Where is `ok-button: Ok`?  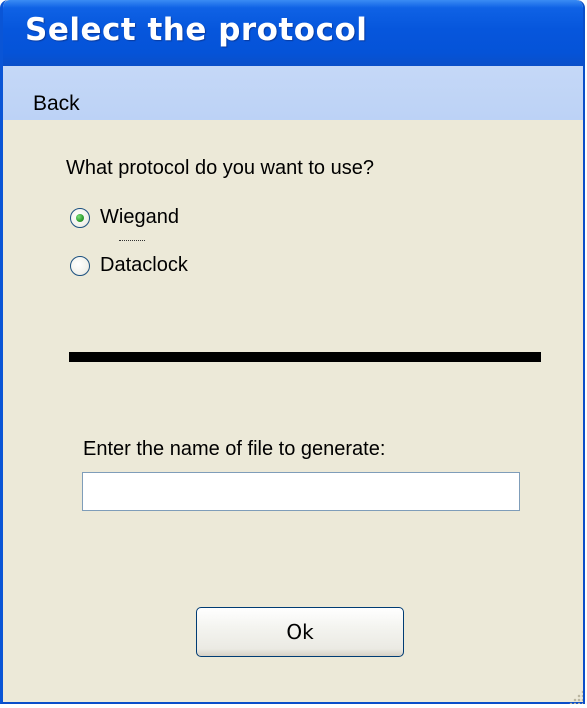 ok-button: Ok is located at coordinates (300, 632).